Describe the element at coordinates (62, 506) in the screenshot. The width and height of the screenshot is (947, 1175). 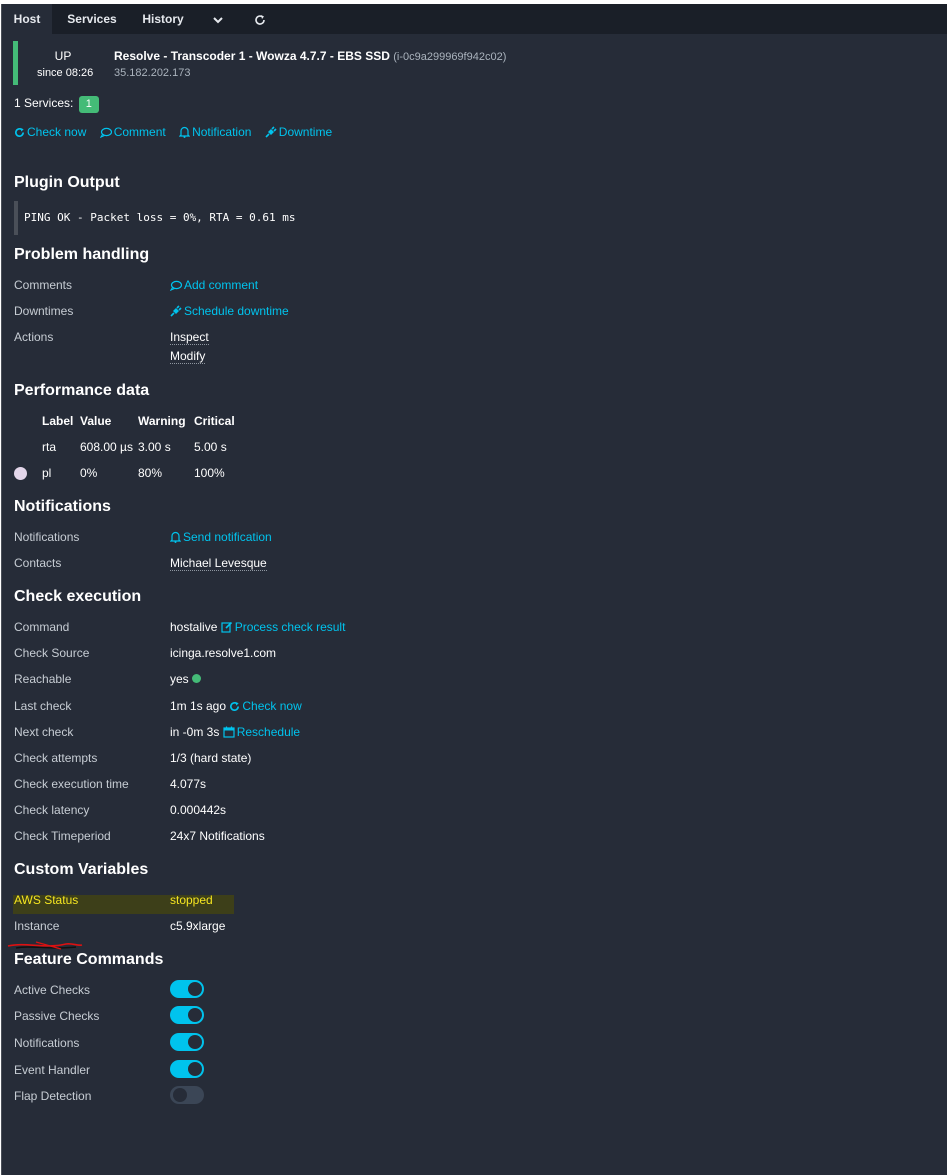
I see `notifications-title: Notifications` at that location.